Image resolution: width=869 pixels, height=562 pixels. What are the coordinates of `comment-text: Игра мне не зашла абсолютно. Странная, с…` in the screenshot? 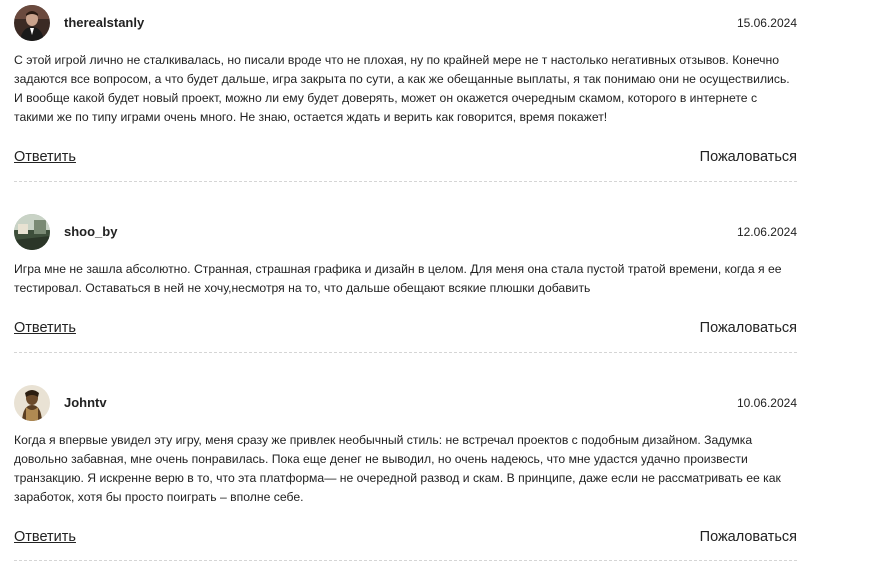 It's located at (398, 278).